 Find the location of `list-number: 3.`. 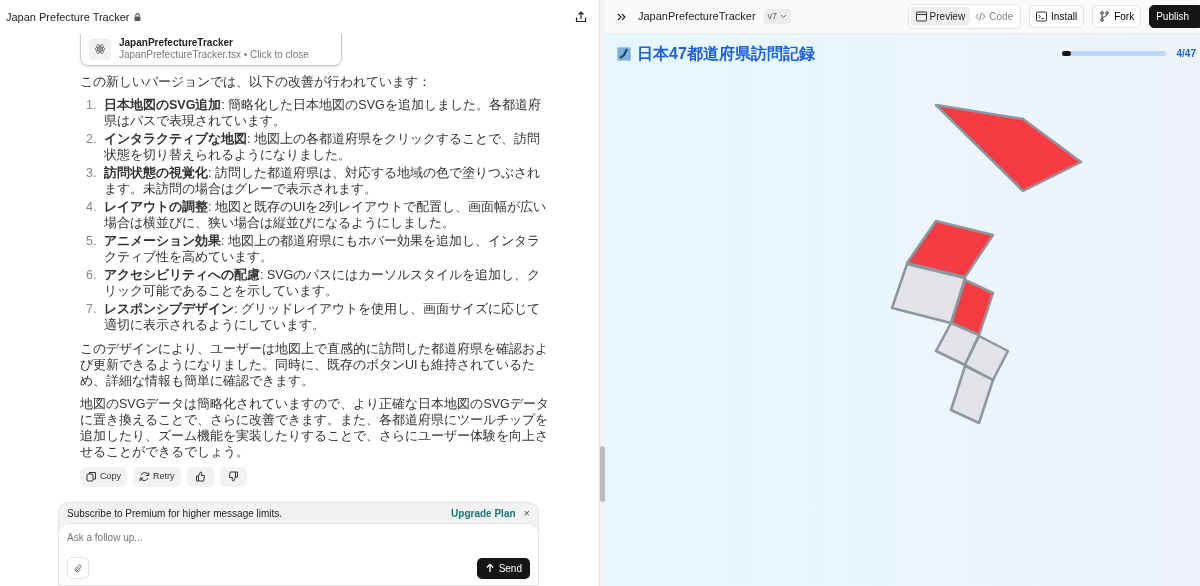

list-number: 3. is located at coordinates (92, 173).